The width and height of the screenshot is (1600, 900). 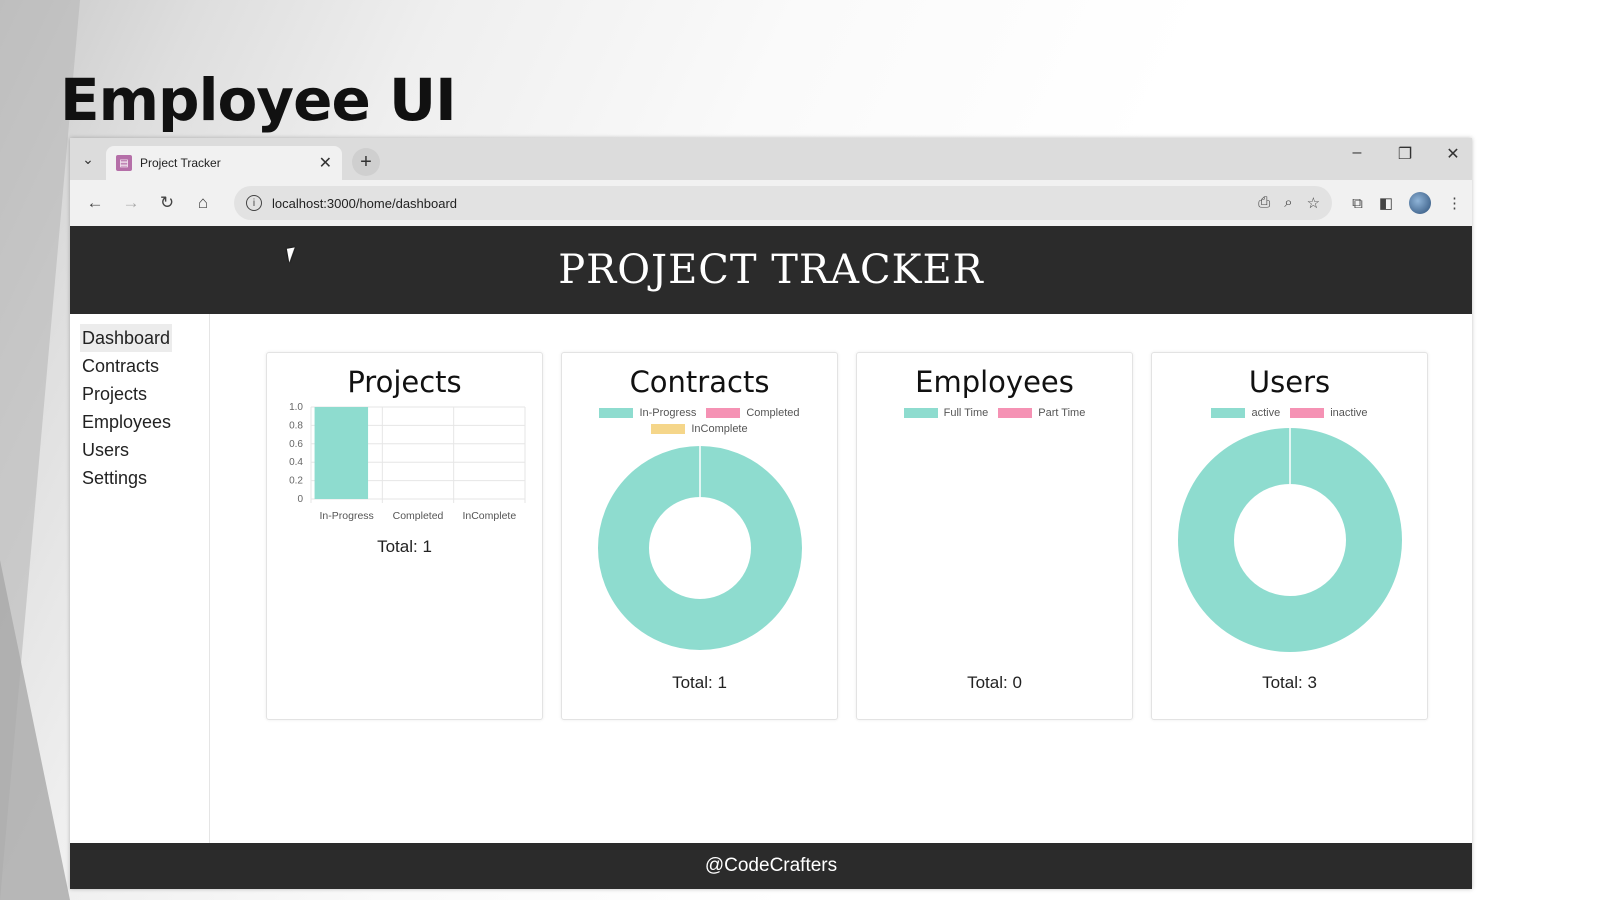 I want to click on chart-legend: active inactive, so click(x=1290, y=413).